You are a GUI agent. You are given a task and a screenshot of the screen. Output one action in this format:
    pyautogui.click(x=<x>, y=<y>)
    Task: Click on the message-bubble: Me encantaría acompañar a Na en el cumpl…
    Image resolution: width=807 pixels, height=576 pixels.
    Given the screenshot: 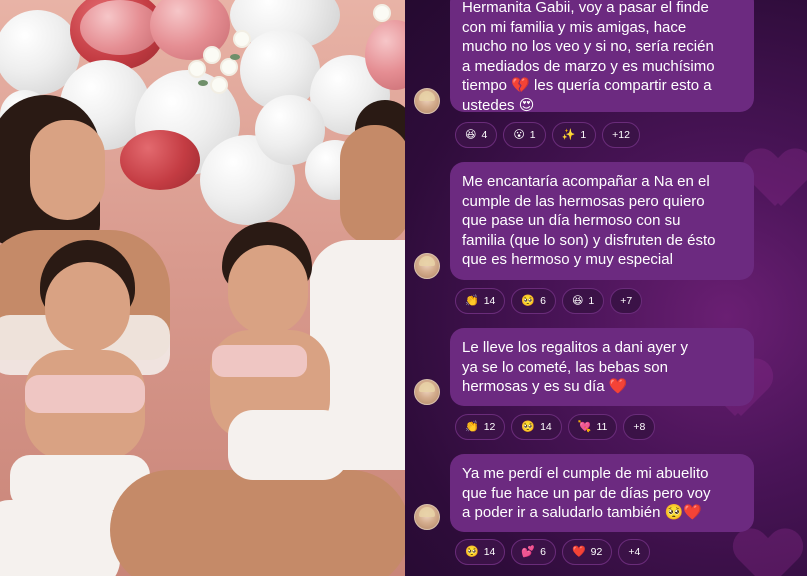 What is the action you would take?
    pyautogui.click(x=602, y=221)
    